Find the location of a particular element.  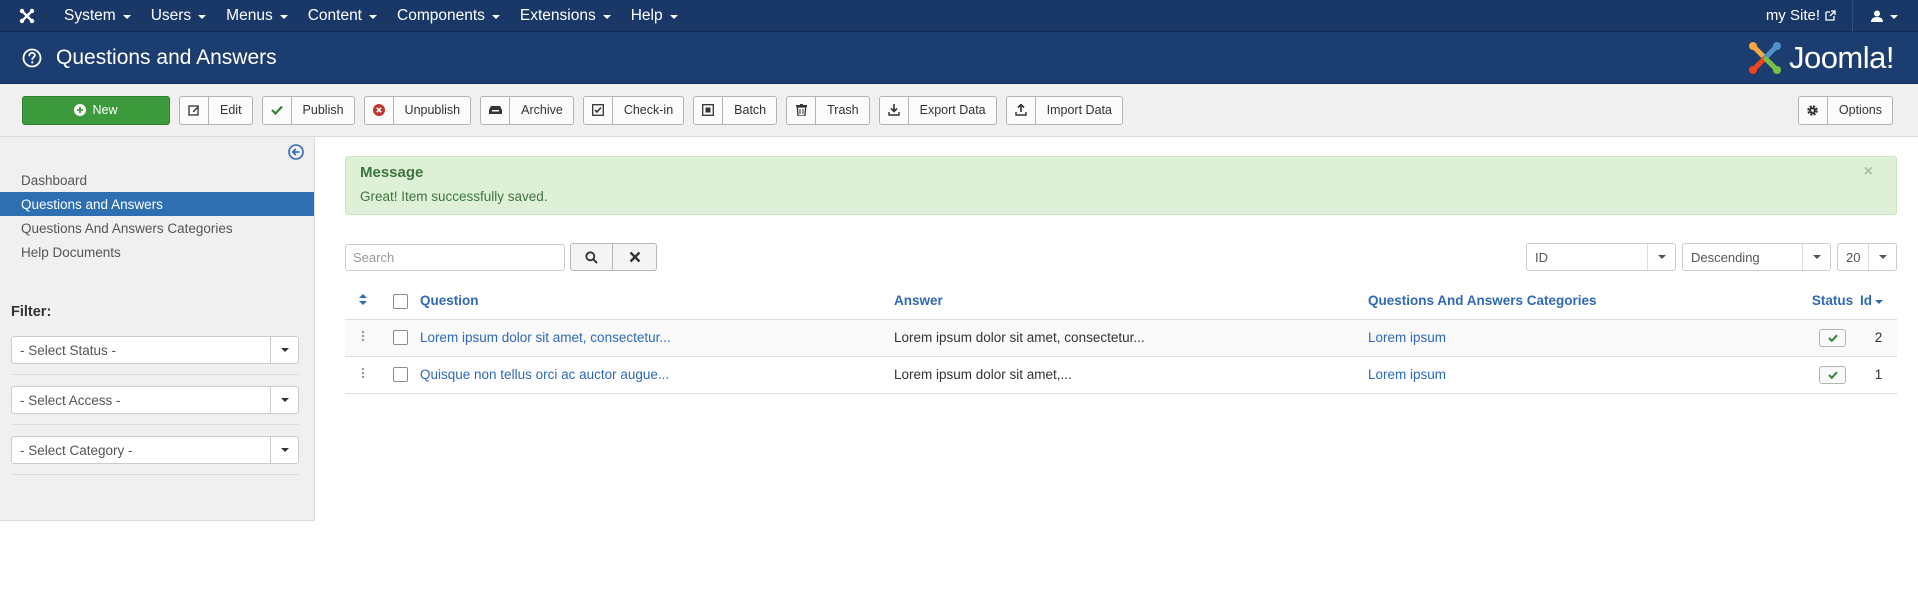

nav-system: System is located at coordinates (97, 16).